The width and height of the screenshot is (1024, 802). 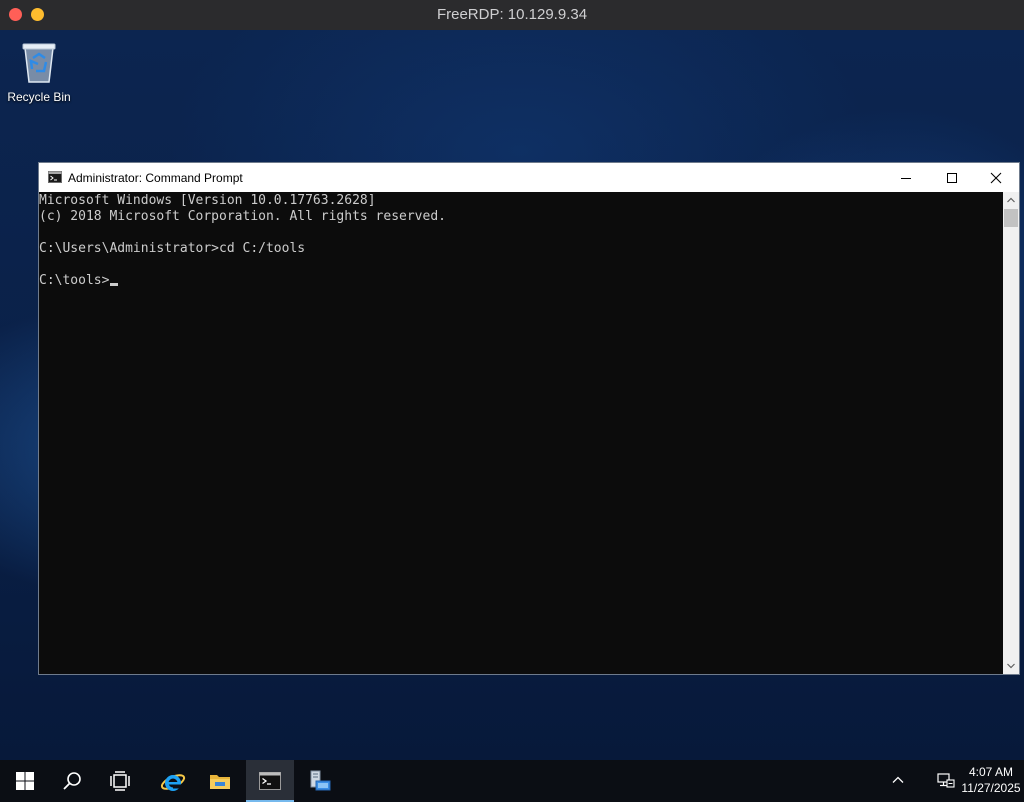 I want to click on host-window-titlebar: FreeRDP: 10.129.9.34, so click(x=512, y=15).